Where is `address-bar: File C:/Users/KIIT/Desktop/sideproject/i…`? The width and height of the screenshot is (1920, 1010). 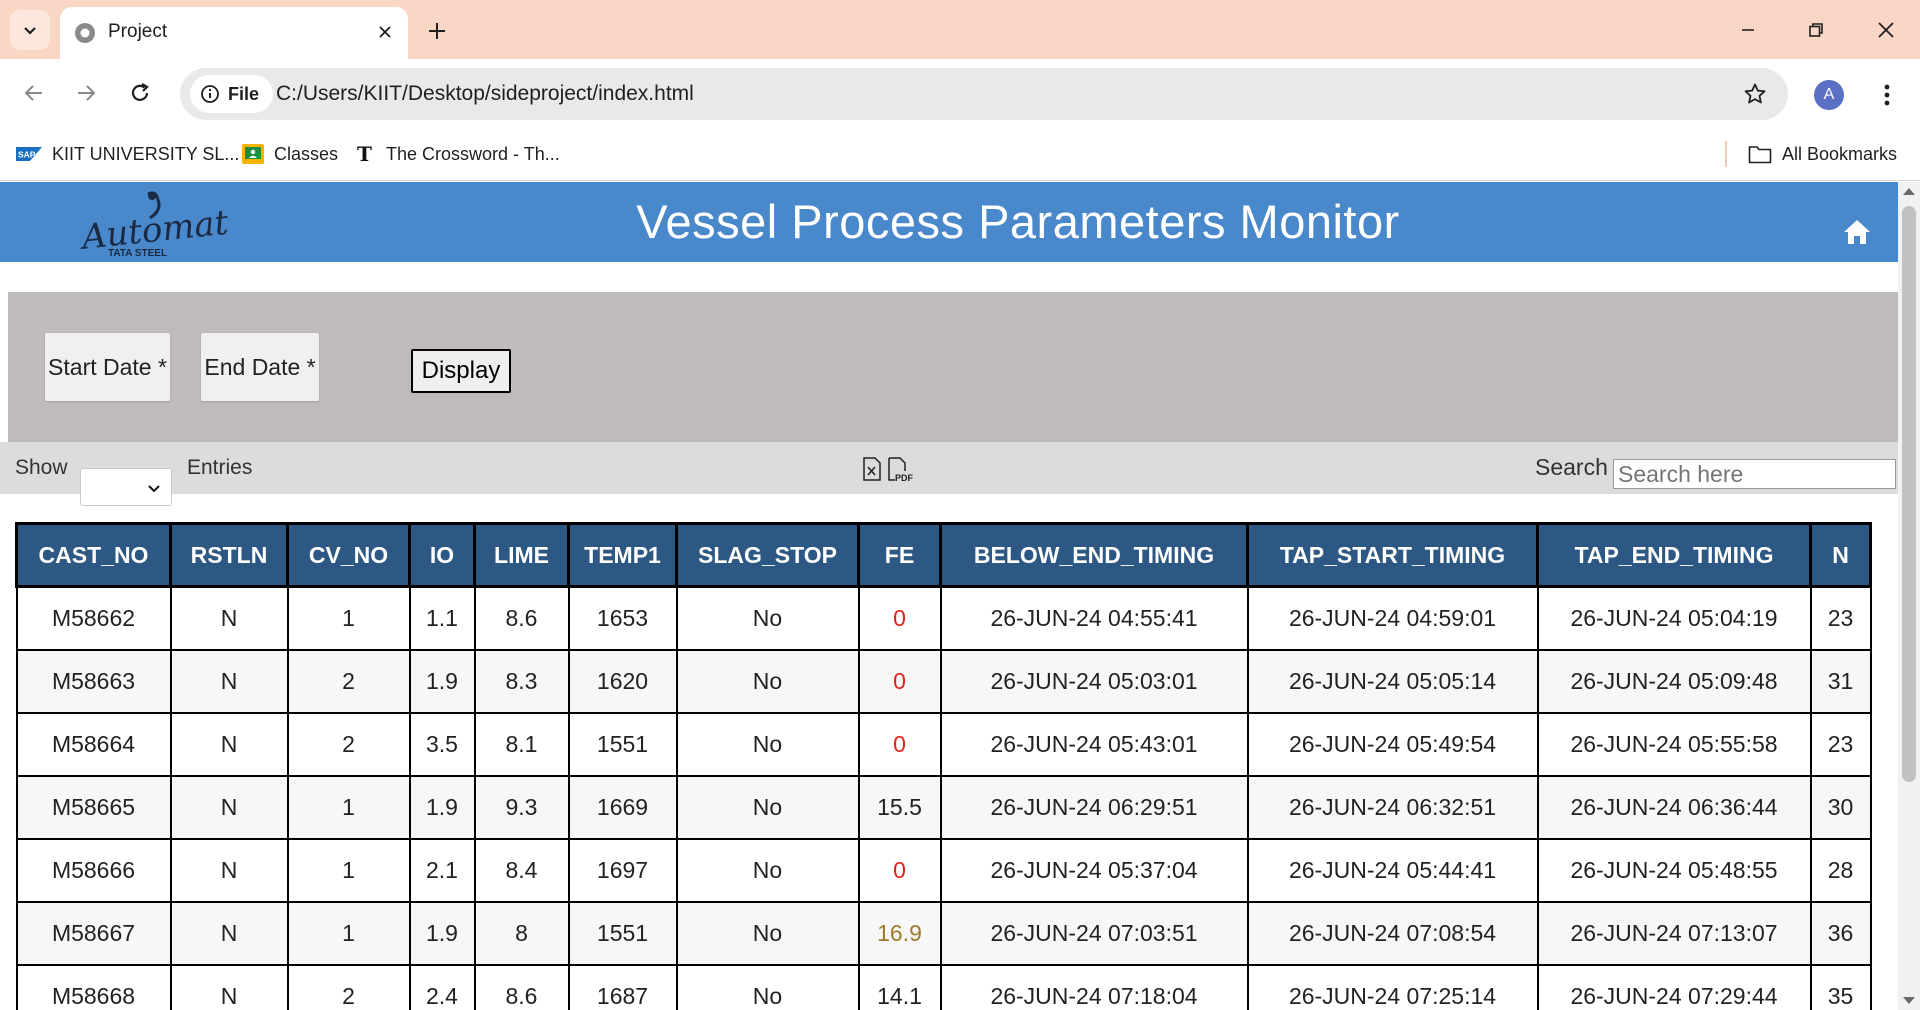
address-bar: File C:/Users/KIIT/Desktop/sideproject/i… is located at coordinates (984, 94).